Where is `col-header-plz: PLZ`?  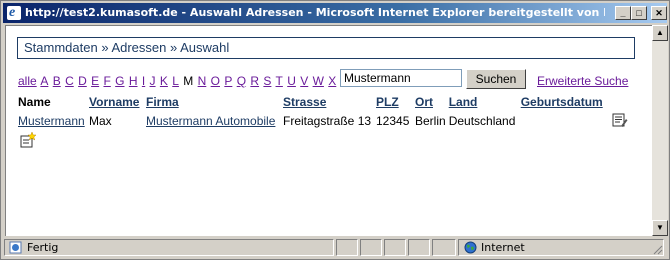 col-header-plz: PLZ is located at coordinates (395, 102).